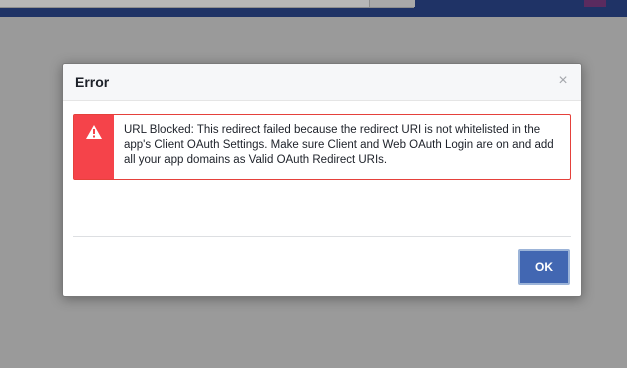 The height and width of the screenshot is (368, 627). I want to click on dialog-title: Error, so click(92, 82).